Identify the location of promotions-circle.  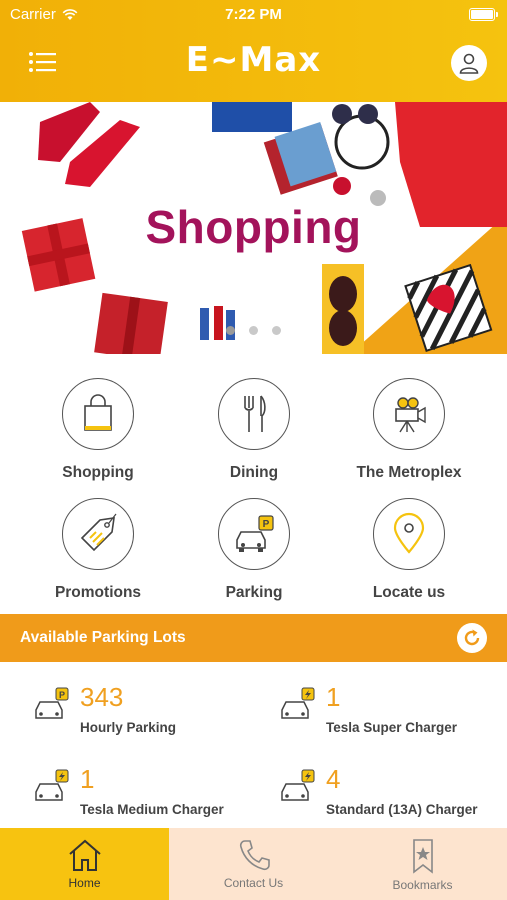
(98, 534).